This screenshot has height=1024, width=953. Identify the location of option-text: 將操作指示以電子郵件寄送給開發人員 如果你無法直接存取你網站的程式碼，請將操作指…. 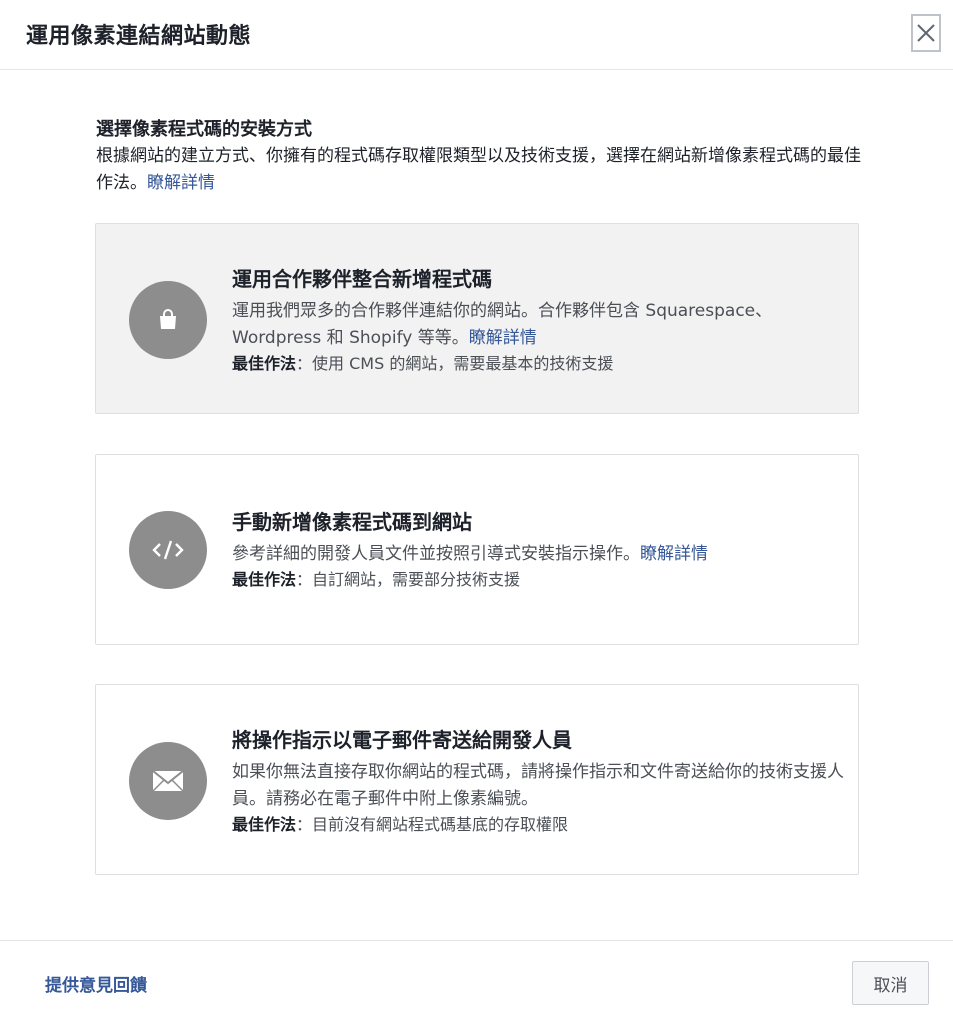
(539, 781).